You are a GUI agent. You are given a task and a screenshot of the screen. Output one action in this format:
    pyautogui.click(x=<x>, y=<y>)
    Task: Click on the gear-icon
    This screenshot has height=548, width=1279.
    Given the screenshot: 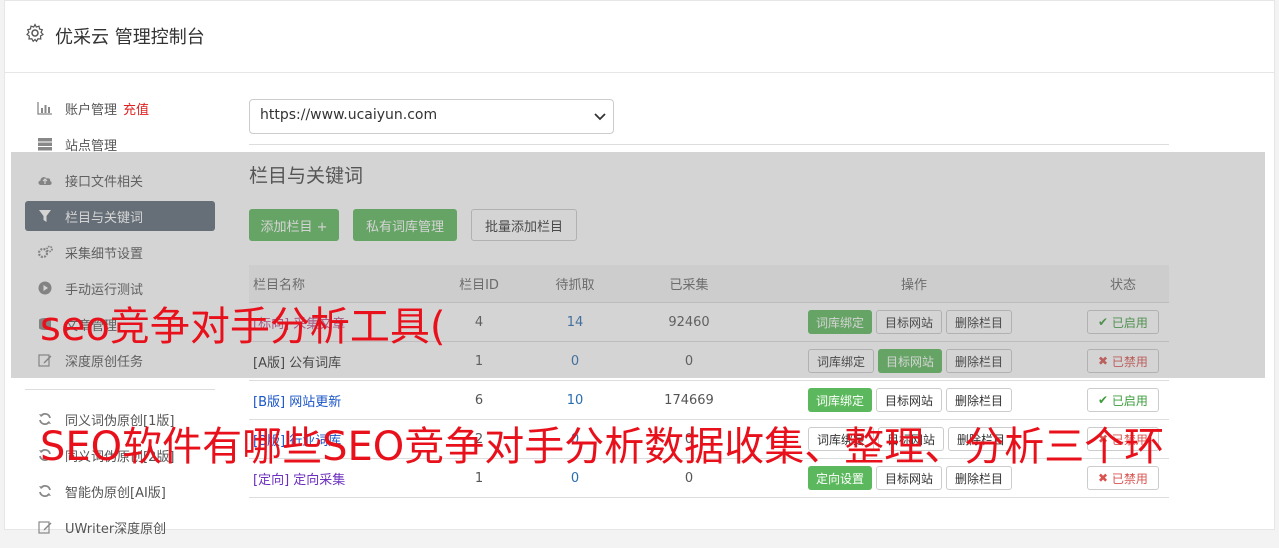 What is the action you would take?
    pyautogui.click(x=35, y=33)
    